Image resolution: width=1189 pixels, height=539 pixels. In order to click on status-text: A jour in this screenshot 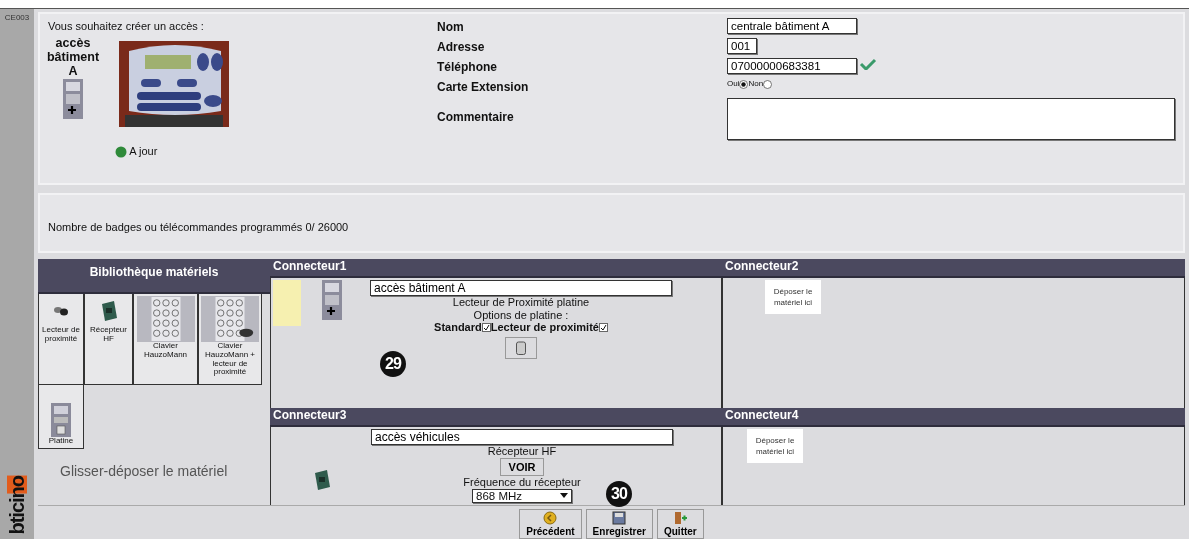, I will do `click(143, 152)`.